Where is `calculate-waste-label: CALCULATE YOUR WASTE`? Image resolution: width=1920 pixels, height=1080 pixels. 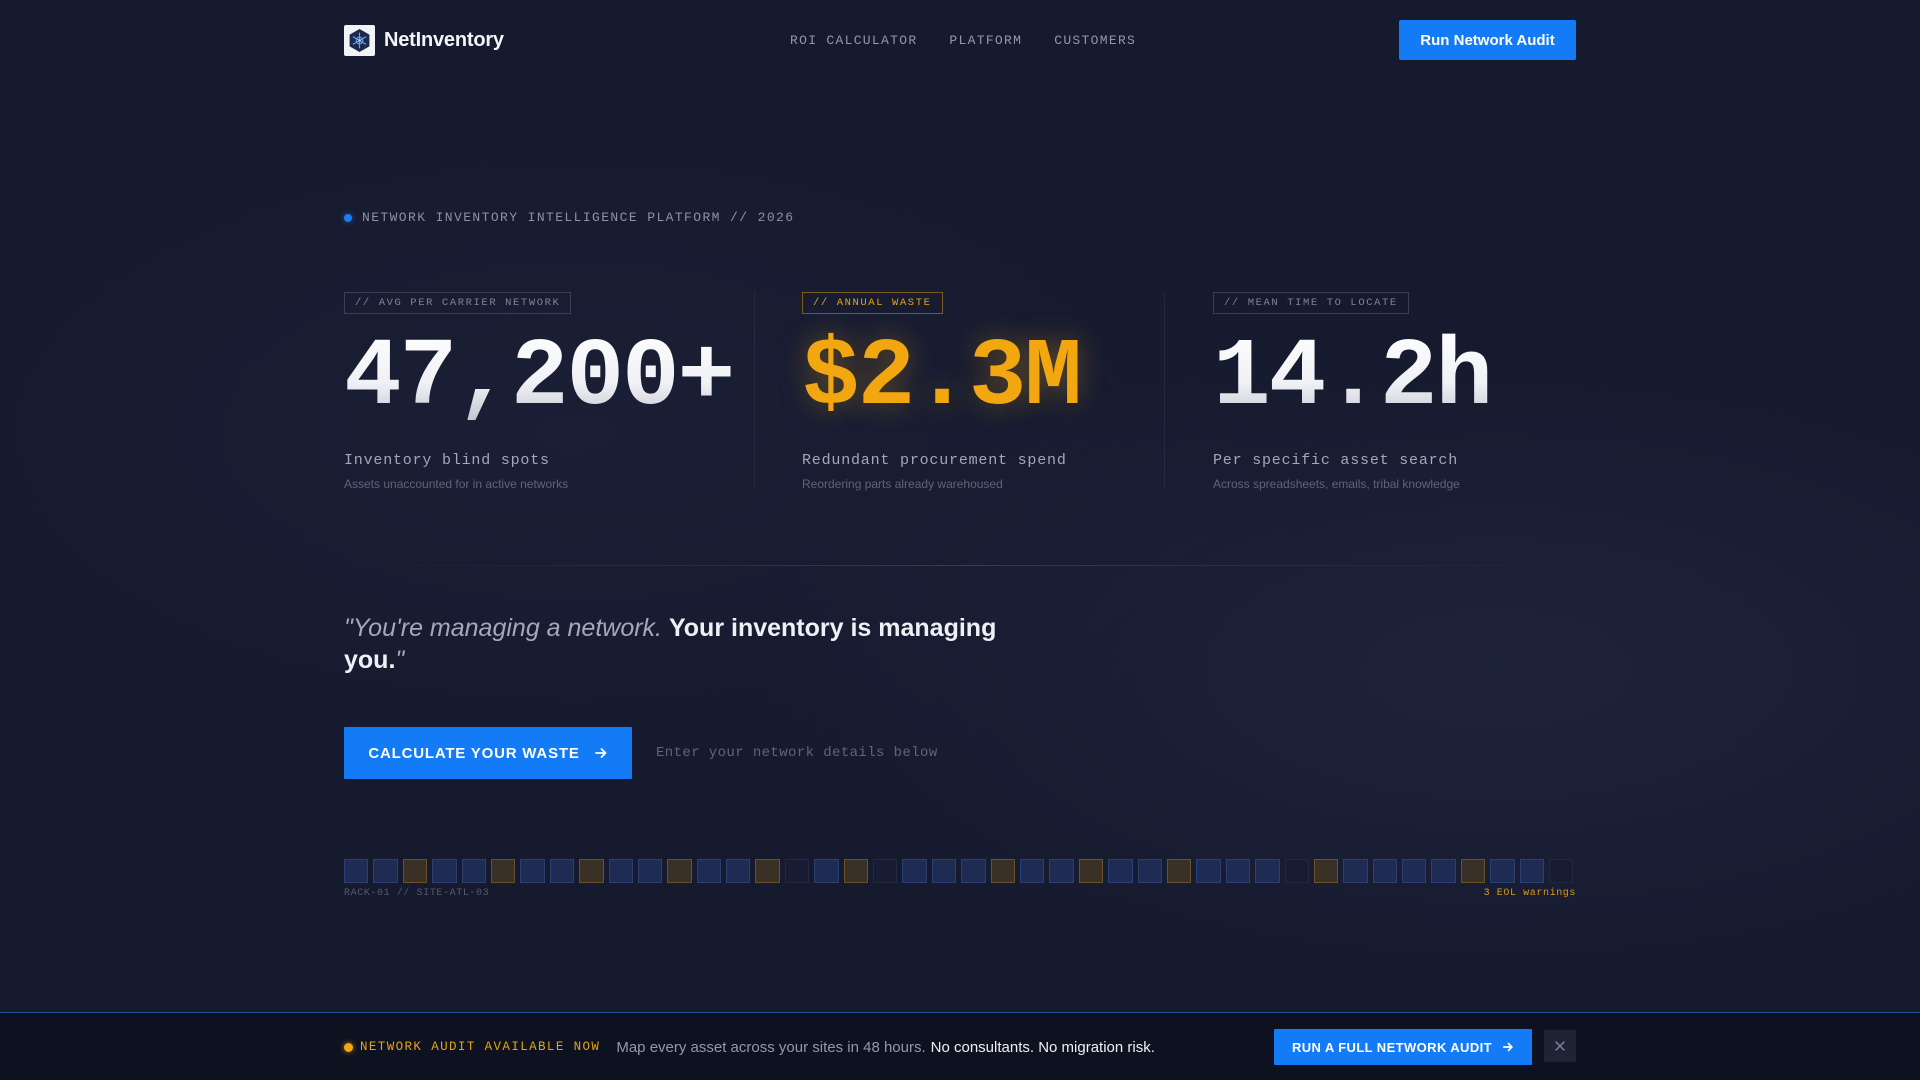
calculate-waste-label: CALCULATE YOUR WASTE is located at coordinates (474, 753).